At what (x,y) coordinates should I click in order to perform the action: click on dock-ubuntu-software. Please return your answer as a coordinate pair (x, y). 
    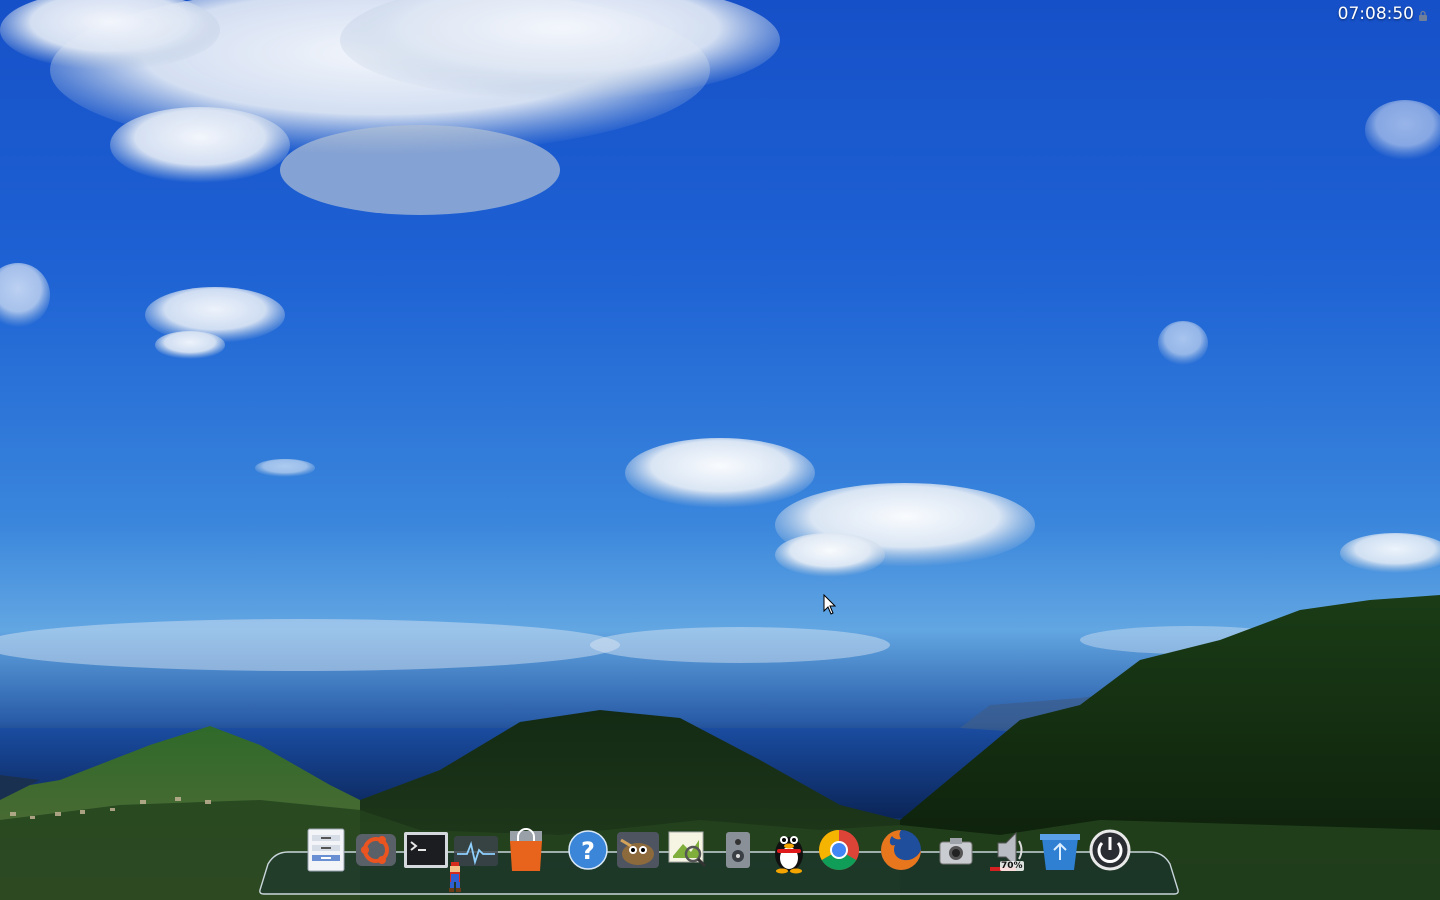
    Looking at the image, I should click on (376, 850).